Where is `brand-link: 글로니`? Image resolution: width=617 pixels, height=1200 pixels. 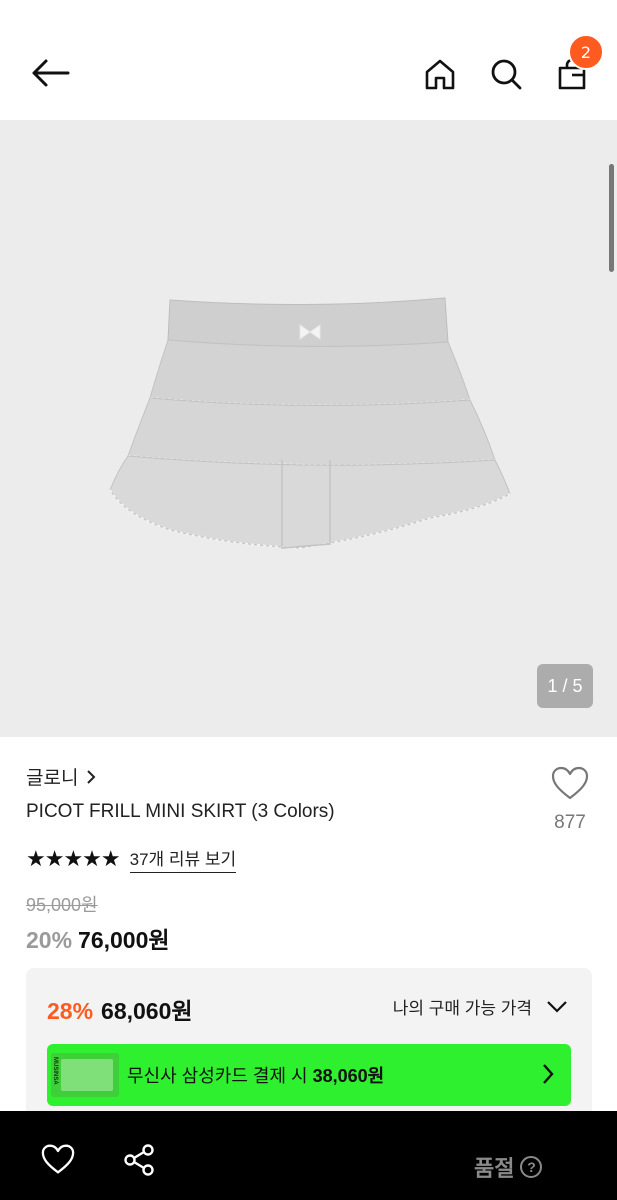 brand-link: 글로니 is located at coordinates (61, 776).